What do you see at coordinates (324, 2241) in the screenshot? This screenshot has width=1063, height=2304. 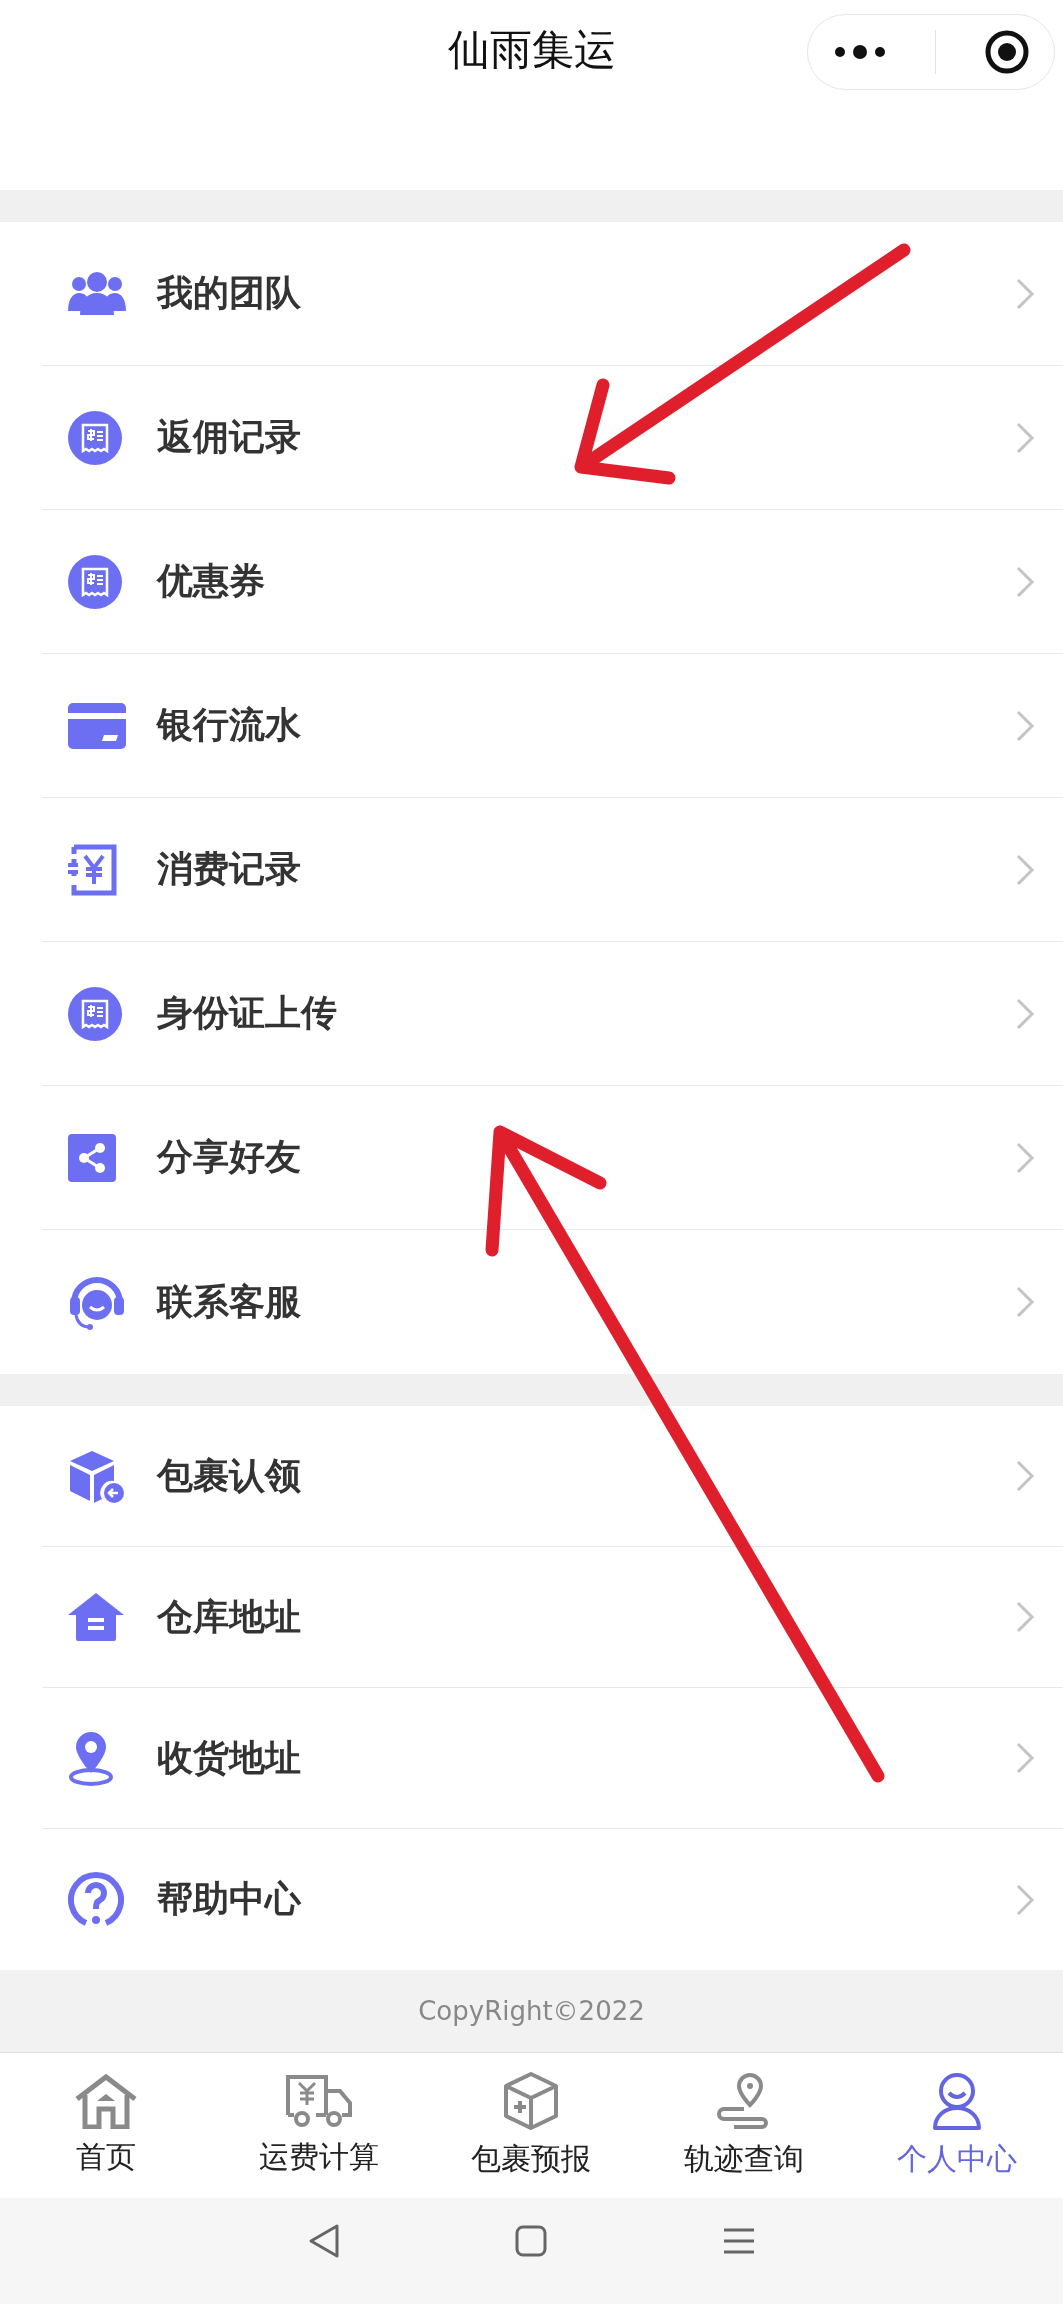 I see `back-icon` at bounding box center [324, 2241].